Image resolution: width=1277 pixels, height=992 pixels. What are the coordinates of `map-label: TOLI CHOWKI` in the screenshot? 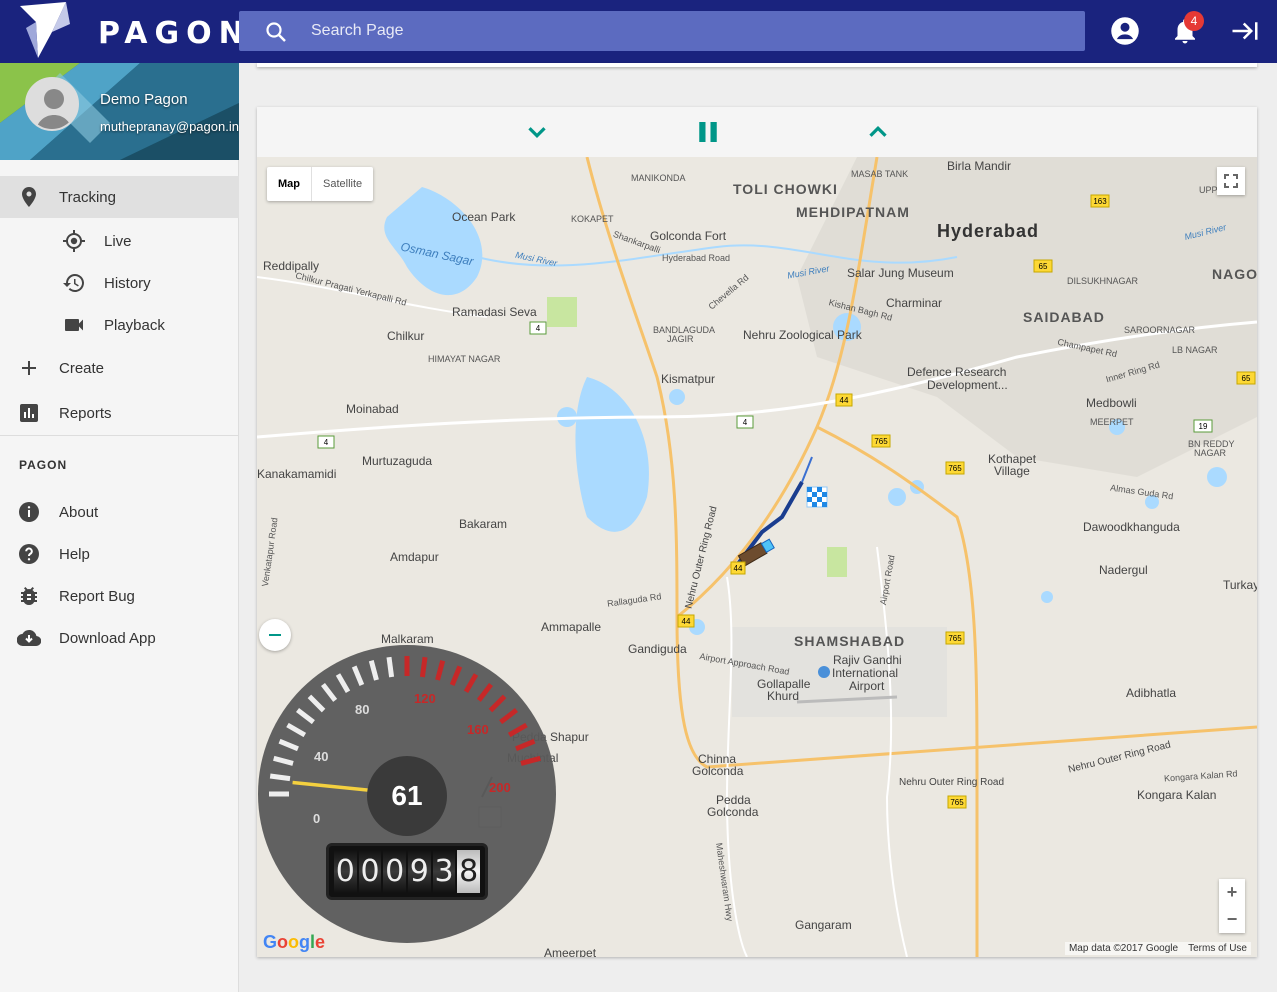 It's located at (785, 189).